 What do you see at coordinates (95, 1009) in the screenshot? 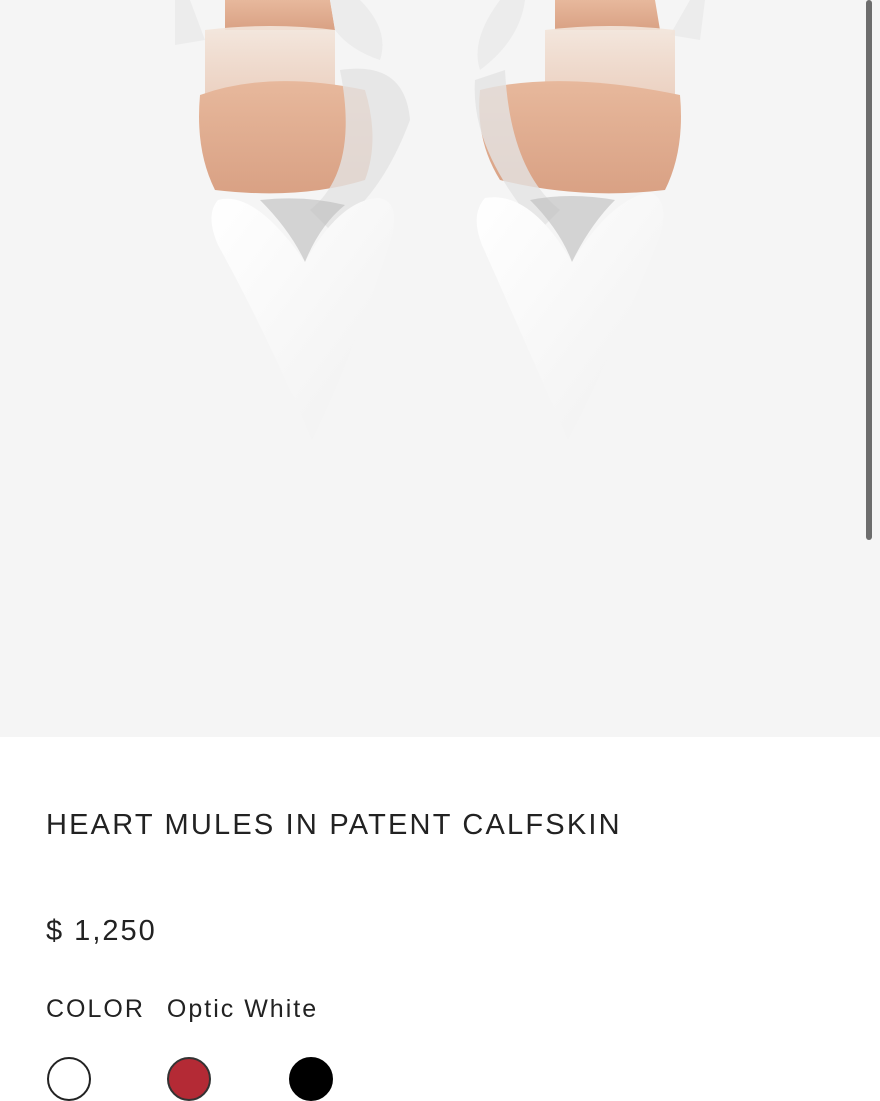
I see `color-label: COLOR` at bounding box center [95, 1009].